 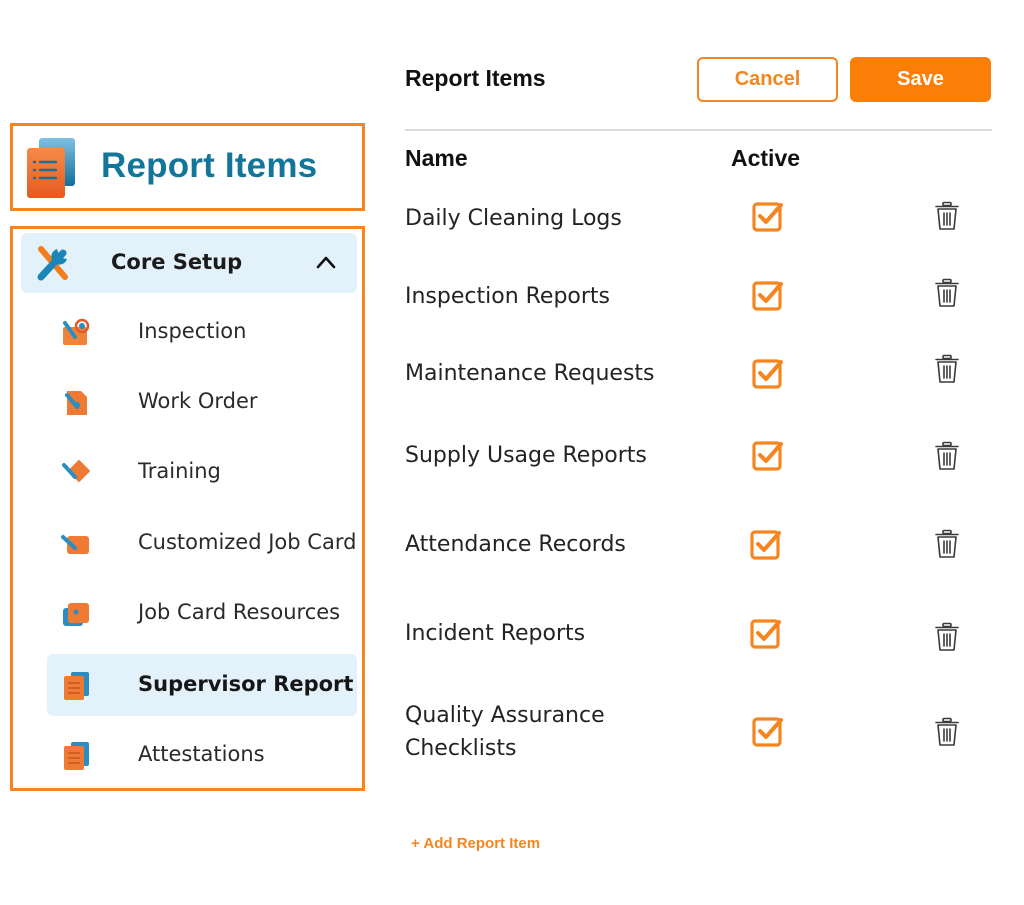 What do you see at coordinates (508, 296) in the screenshot?
I see `report-item-name: Inspection Reports` at bounding box center [508, 296].